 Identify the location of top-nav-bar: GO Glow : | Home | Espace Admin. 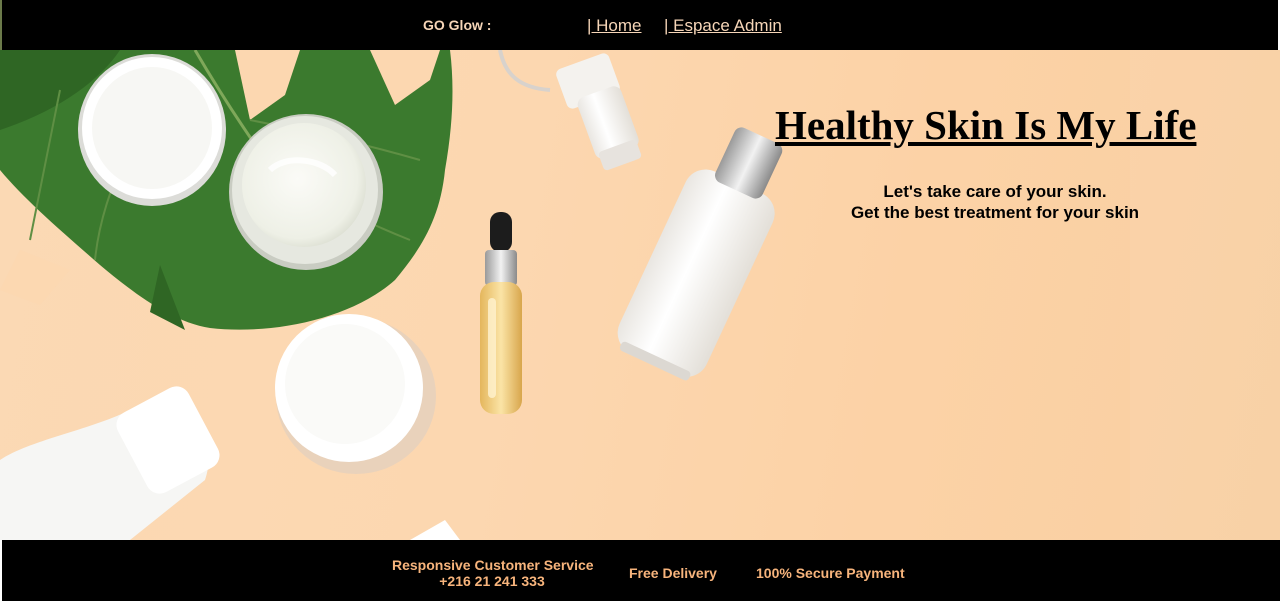
(639, 25).